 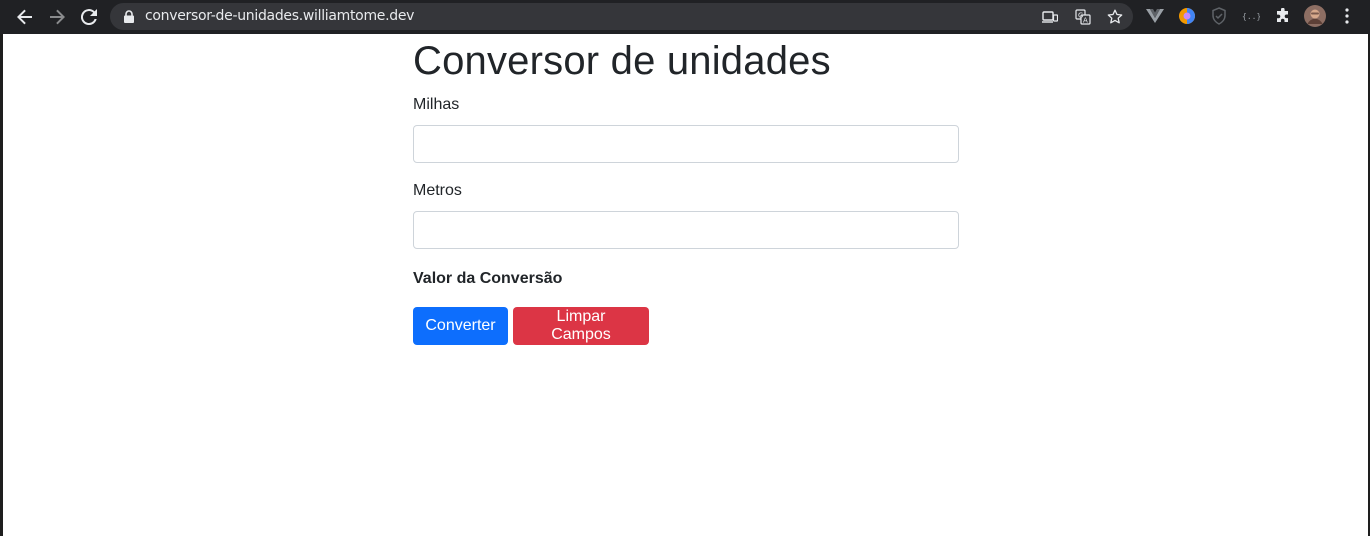 I want to click on vue-devtools-icon, so click(x=1155, y=16).